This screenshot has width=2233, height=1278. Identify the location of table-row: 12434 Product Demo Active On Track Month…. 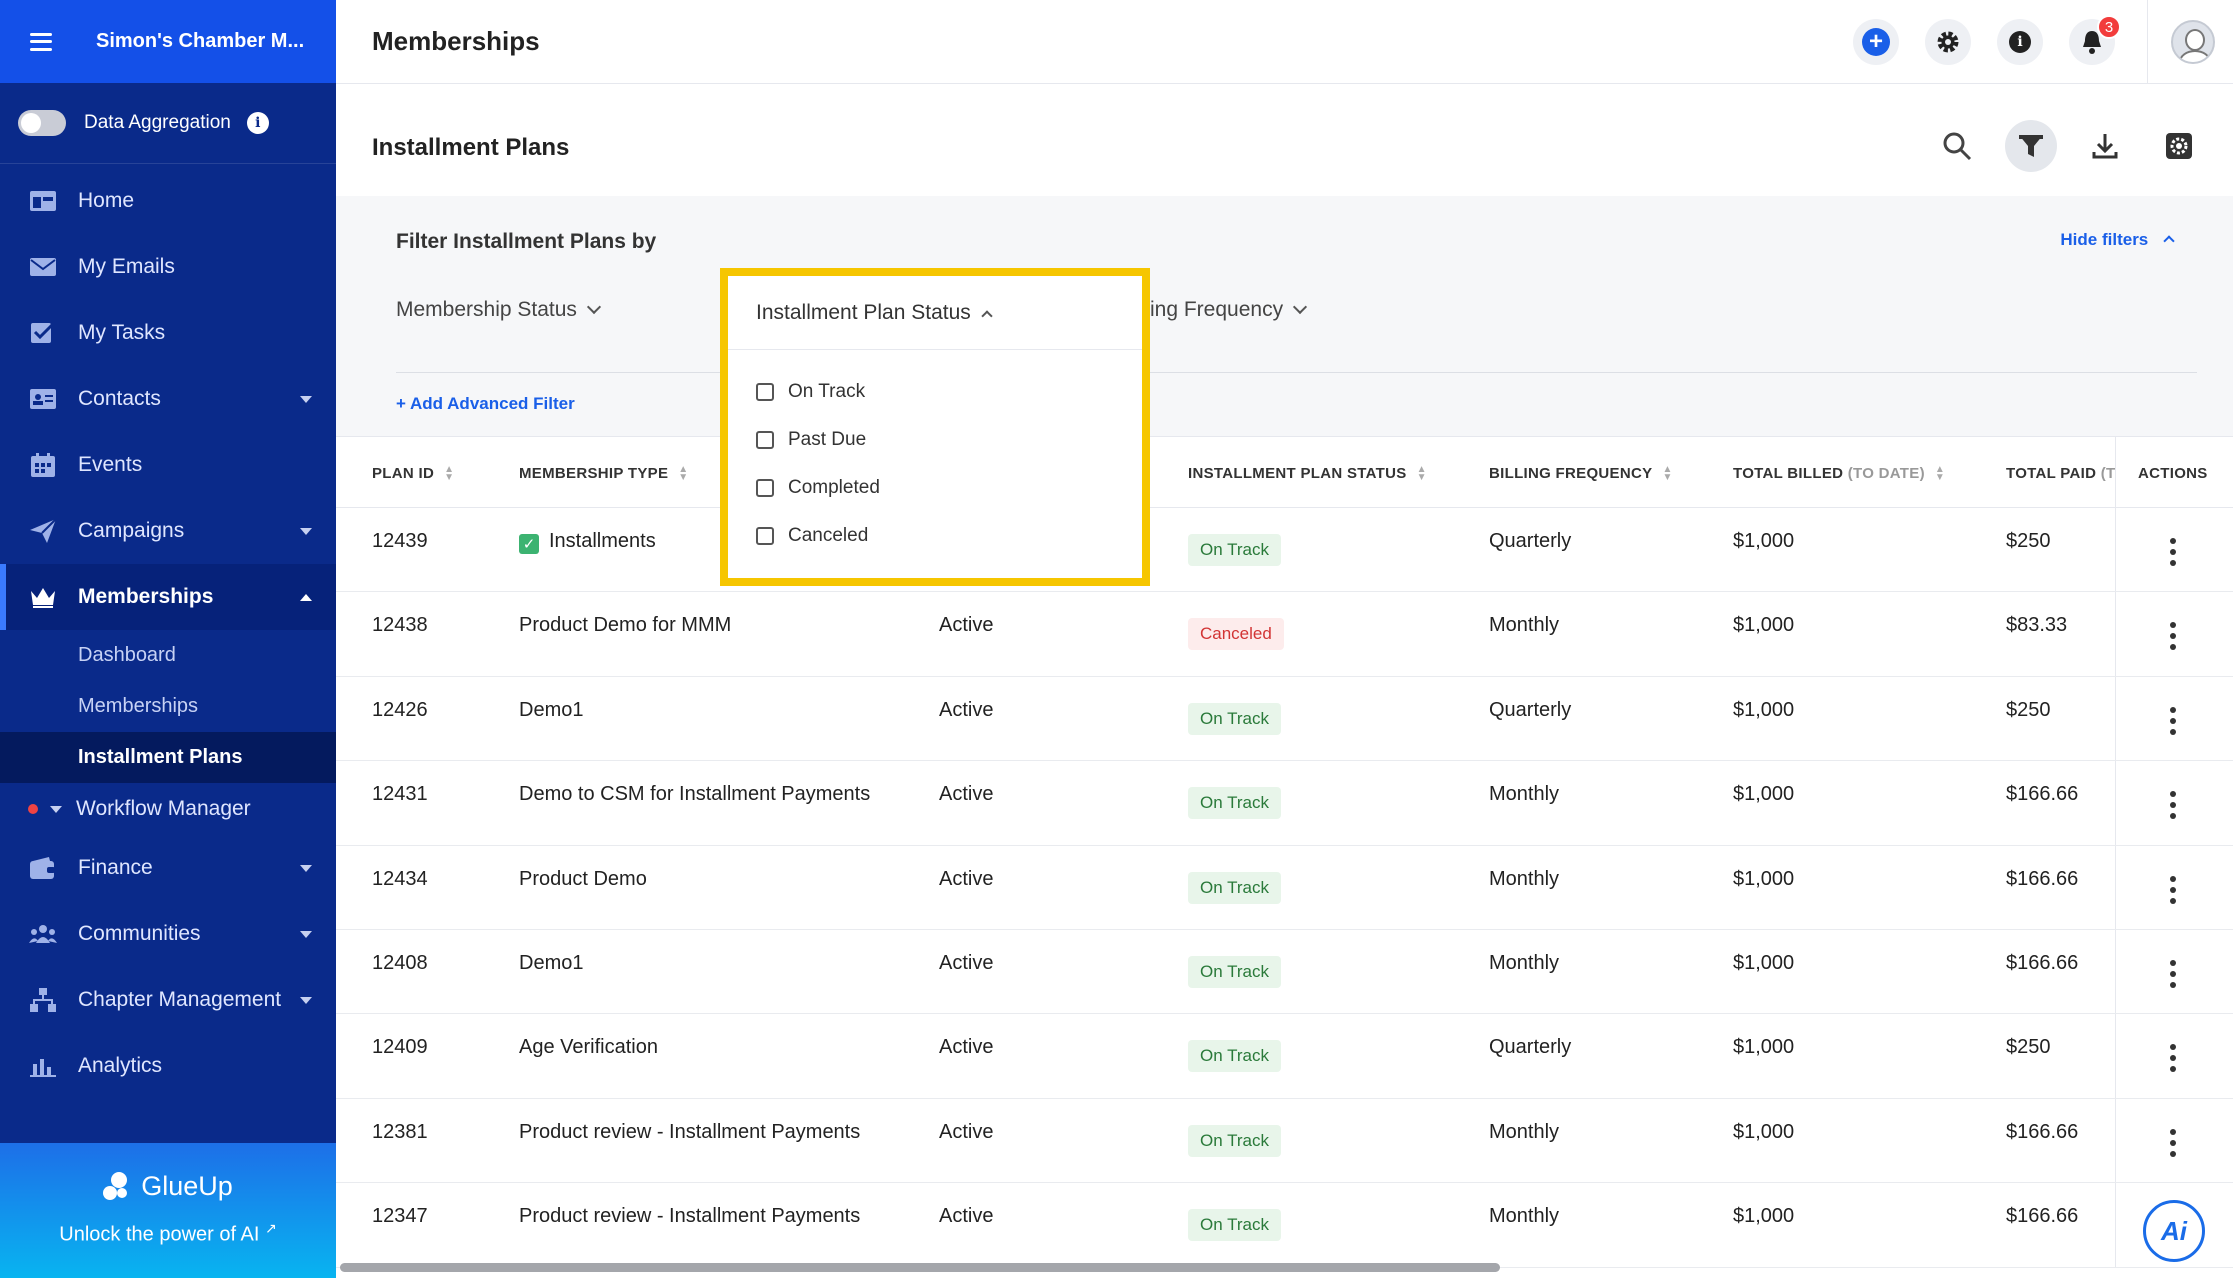
(1284, 887).